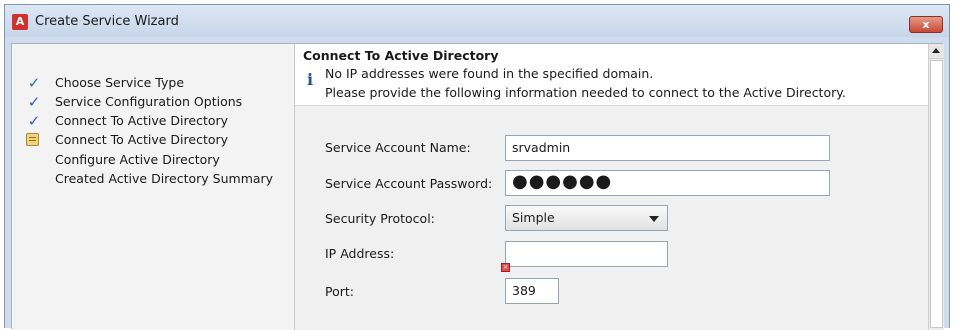 The width and height of the screenshot is (954, 330). What do you see at coordinates (149, 101) in the screenshot?
I see `step-label: Service Configuration Options` at bounding box center [149, 101].